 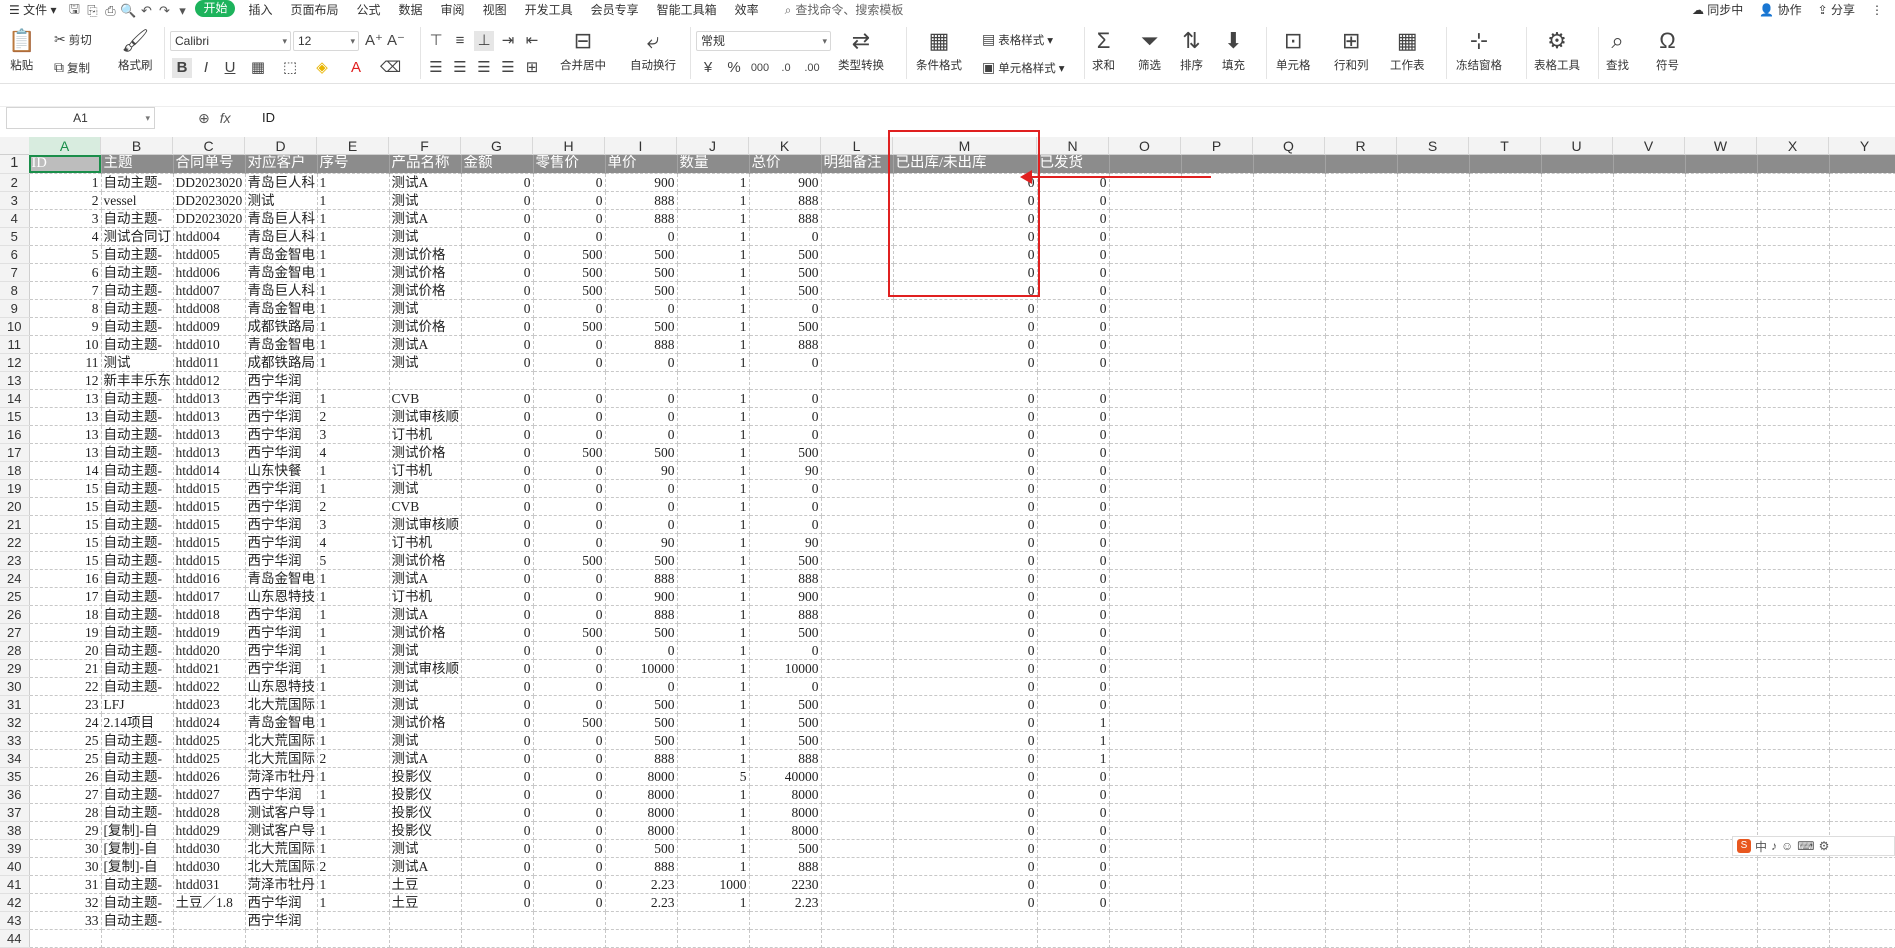 I want to click on cell: htdd016, so click(x=209, y=578).